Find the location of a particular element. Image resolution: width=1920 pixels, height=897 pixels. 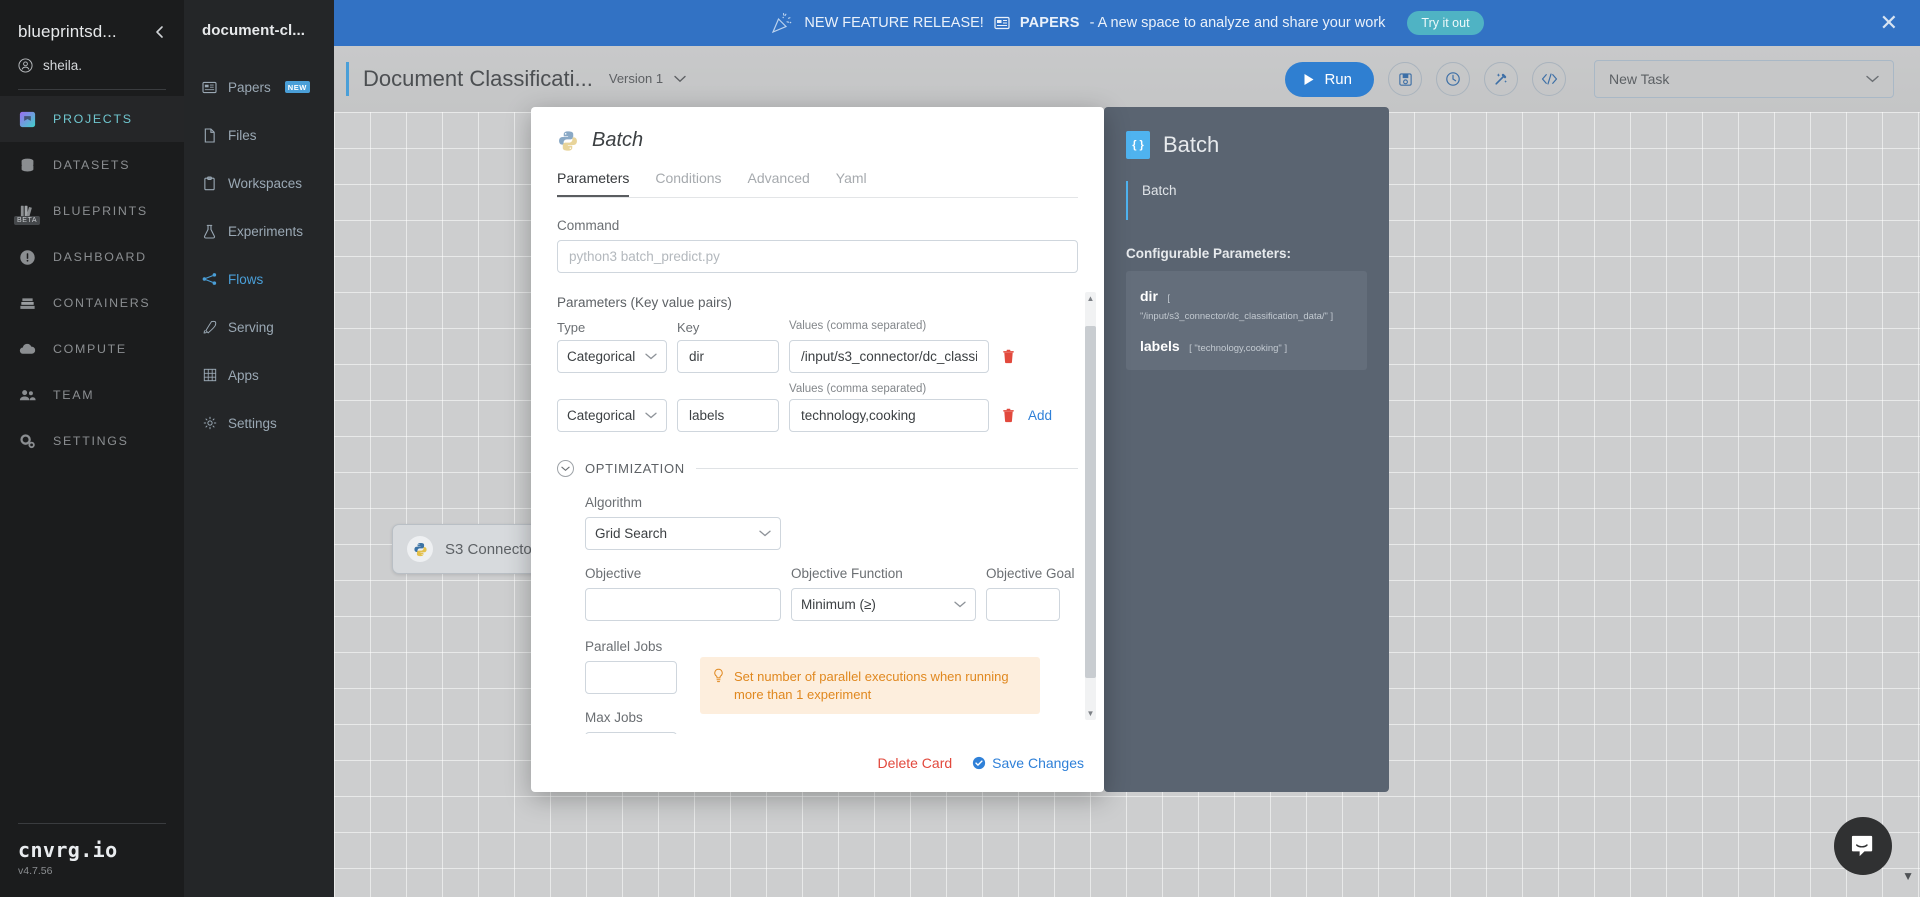

gear-icon is located at coordinates (209, 423).